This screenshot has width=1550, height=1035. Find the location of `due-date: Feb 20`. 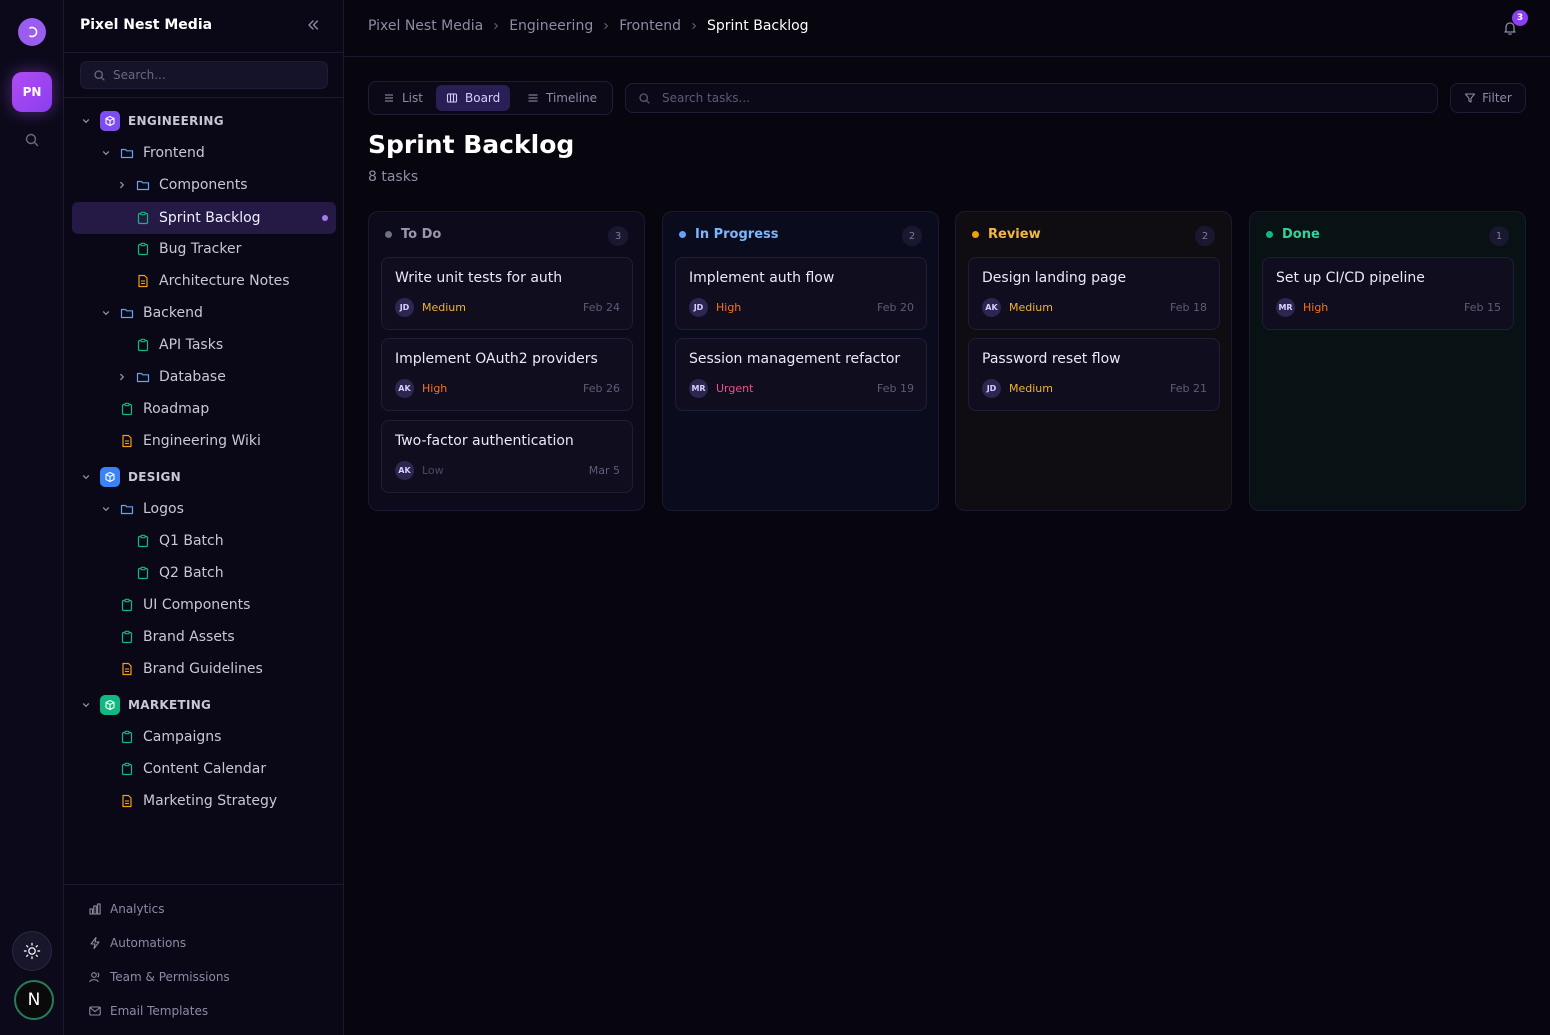

due-date: Feb 20 is located at coordinates (895, 307).